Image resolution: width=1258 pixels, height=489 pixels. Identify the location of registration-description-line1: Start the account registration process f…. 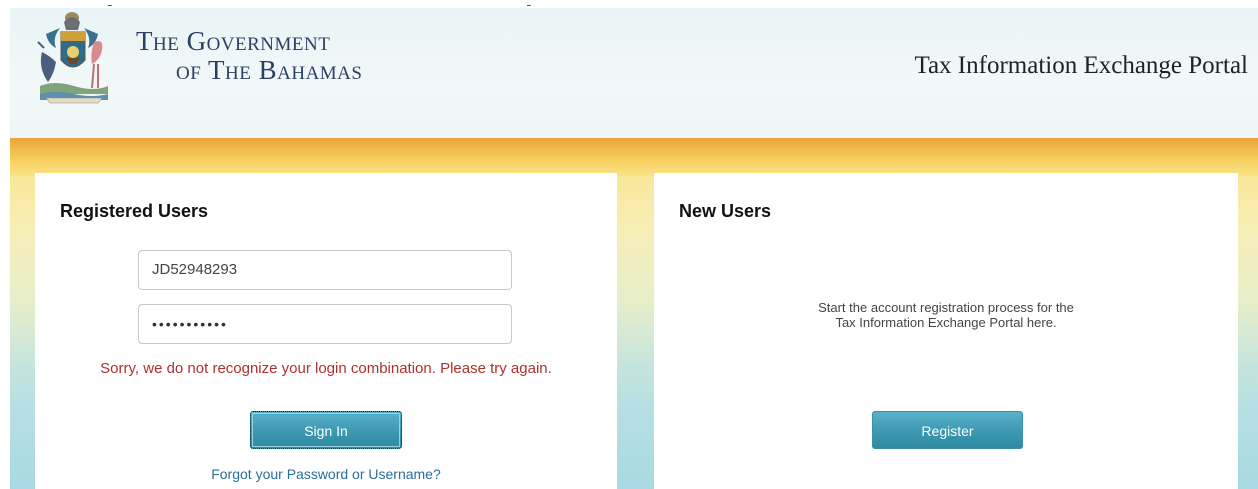
(946, 307).